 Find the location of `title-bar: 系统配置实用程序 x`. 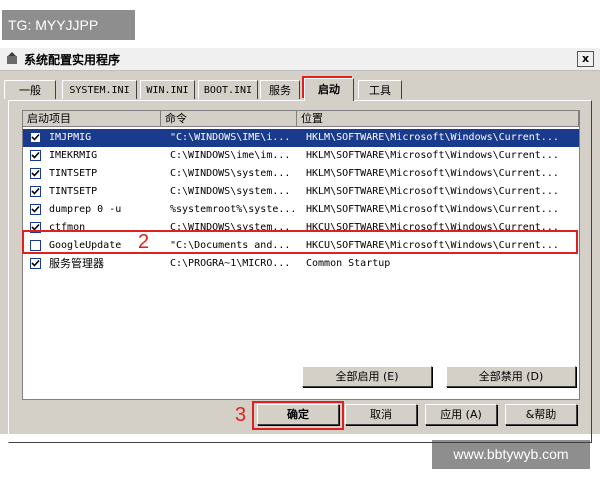

title-bar: 系统配置实用程序 x is located at coordinates (300, 59).